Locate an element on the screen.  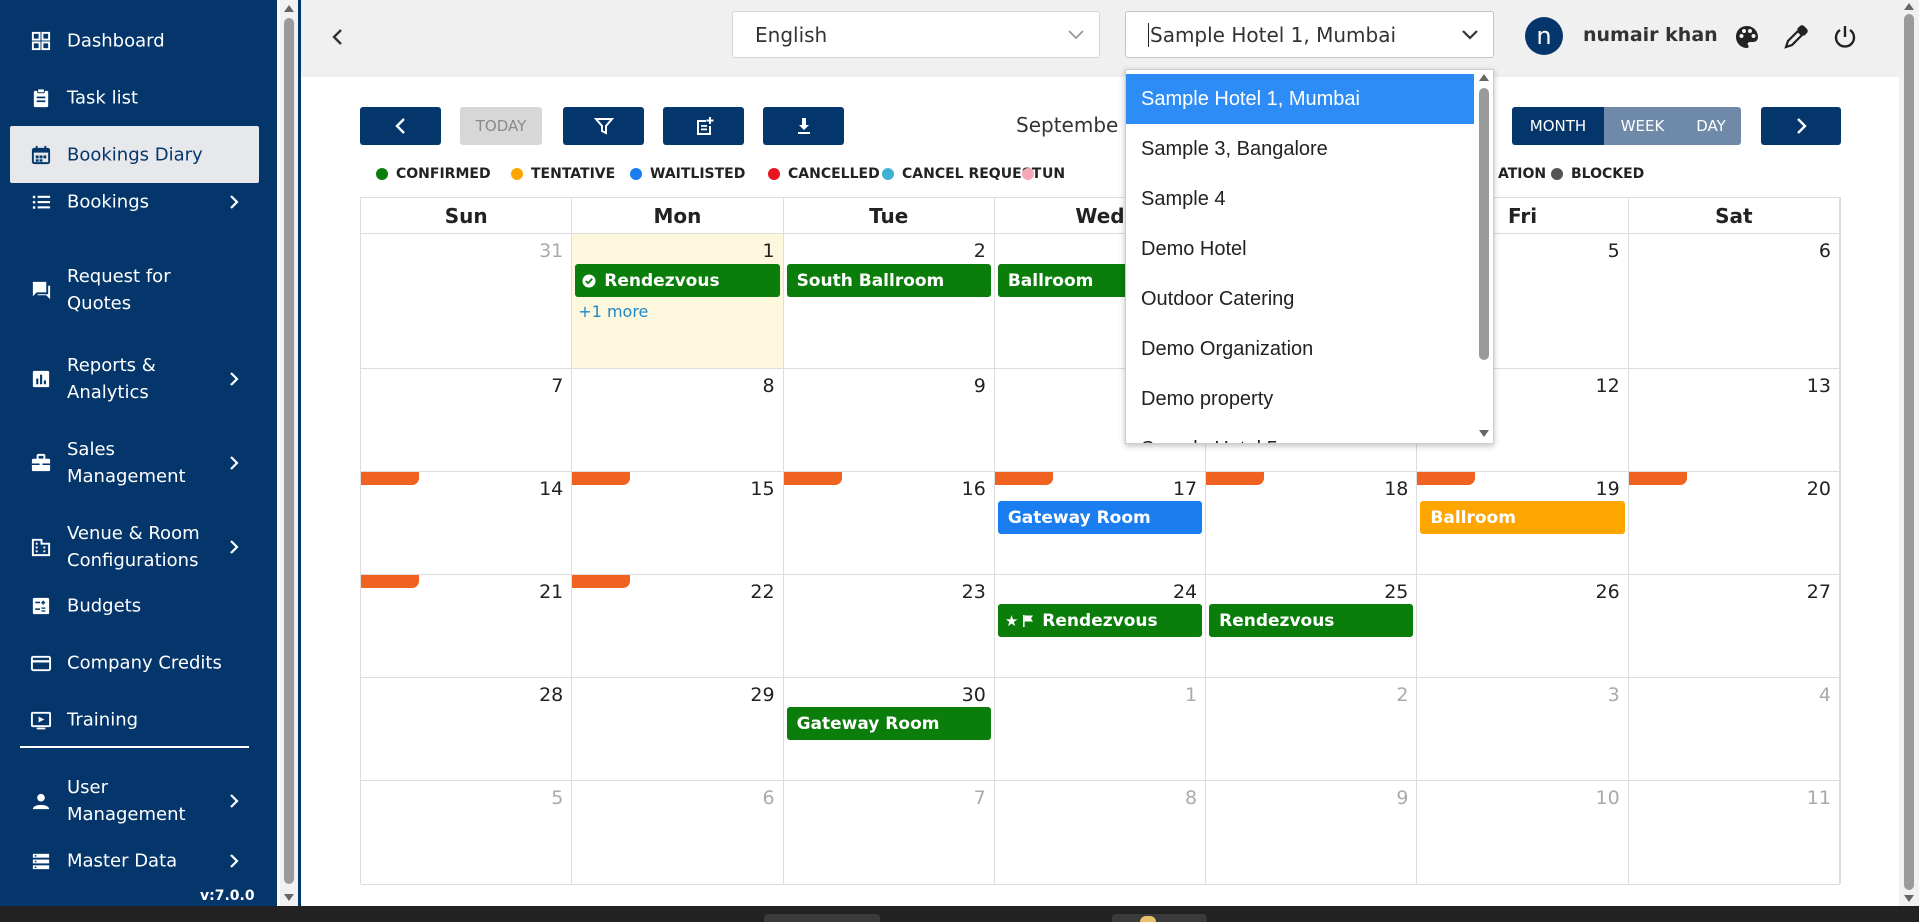
day-number: 12 is located at coordinates (1608, 386).